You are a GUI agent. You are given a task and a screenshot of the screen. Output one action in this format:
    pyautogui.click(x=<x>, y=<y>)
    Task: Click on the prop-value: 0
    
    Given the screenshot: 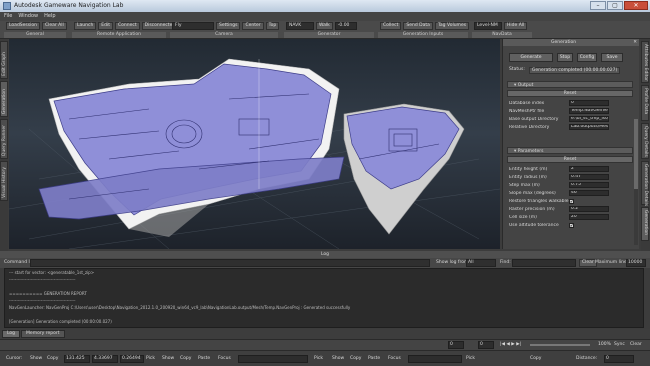 What is the action you would take?
    pyautogui.click(x=589, y=103)
    